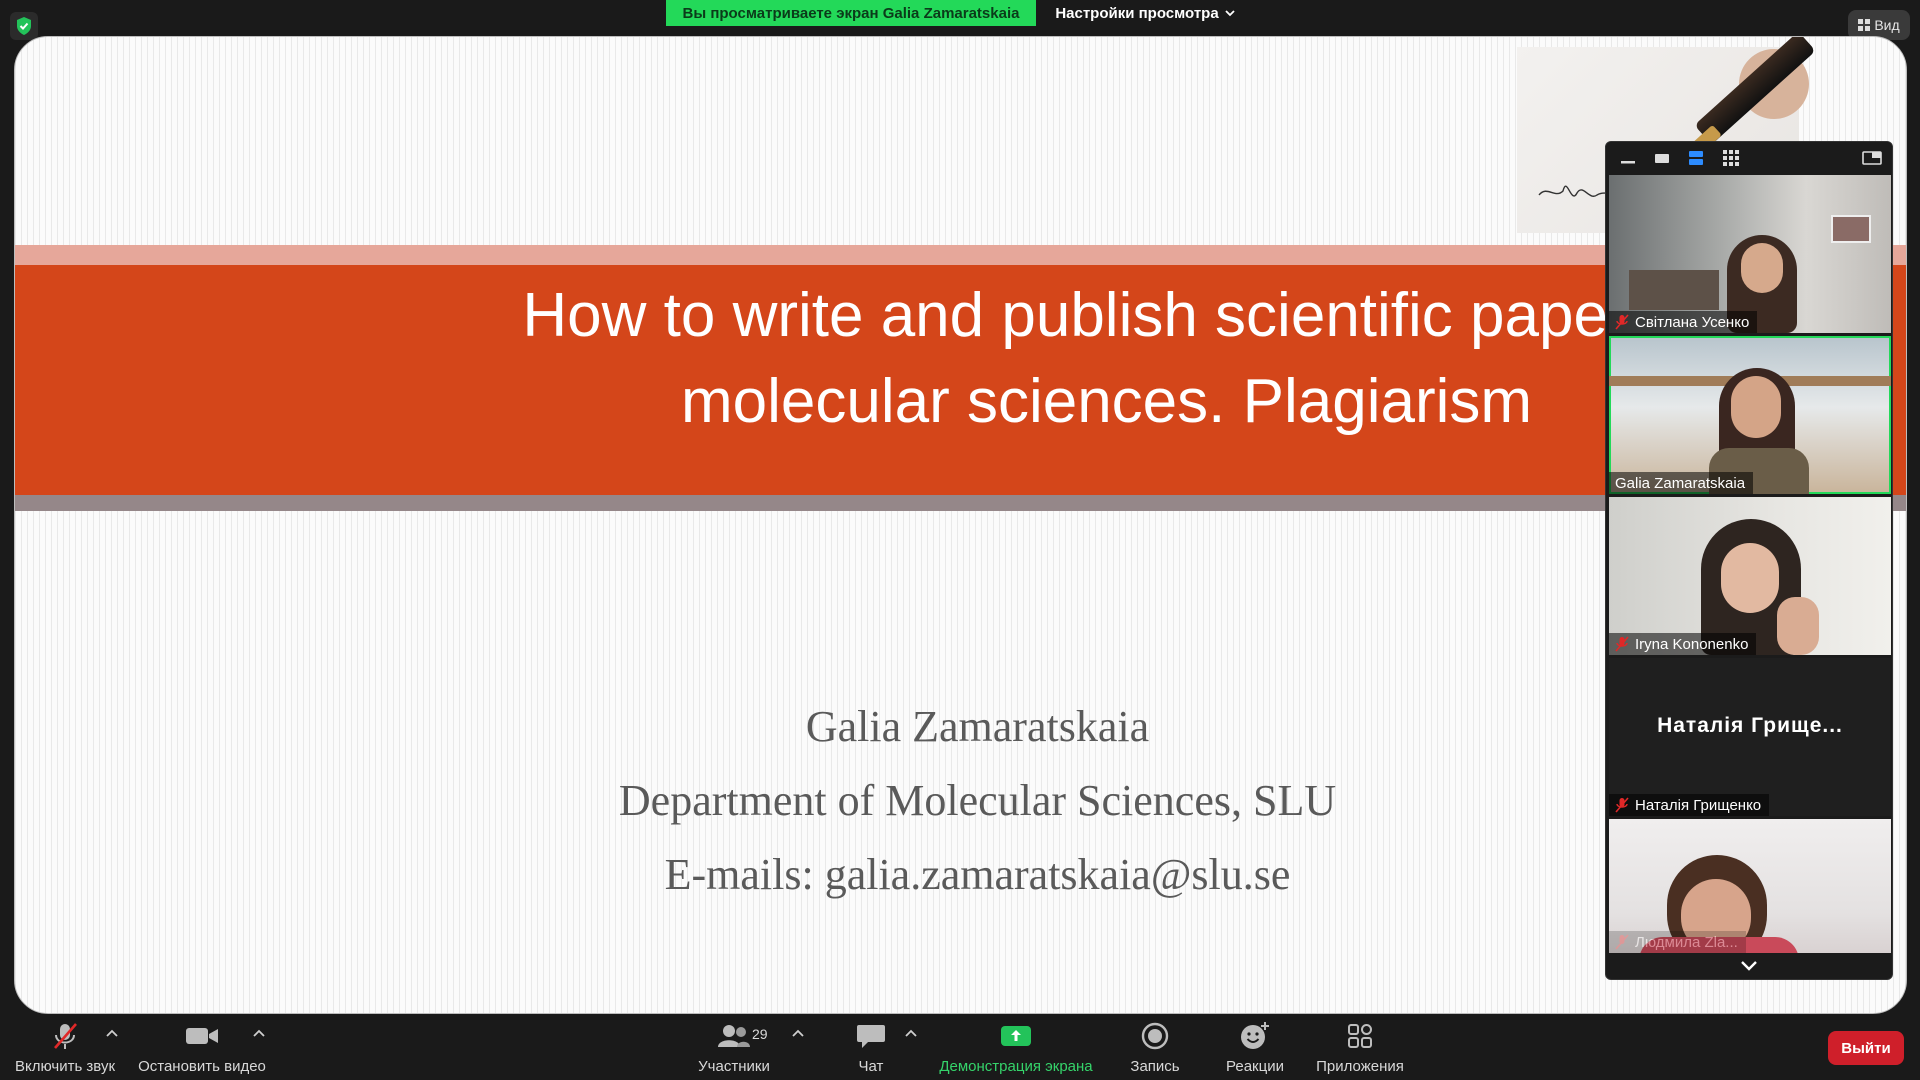 The image size is (1920, 1080). What do you see at coordinates (1360, 1066) in the screenshot?
I see `apps-label: Приложения` at bounding box center [1360, 1066].